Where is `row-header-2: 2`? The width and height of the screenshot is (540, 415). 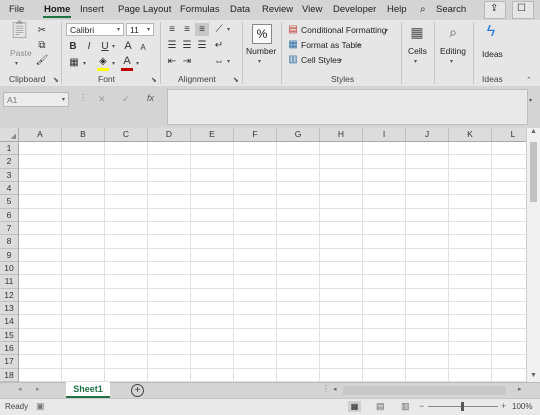 row-header-2: 2 is located at coordinates (9, 162).